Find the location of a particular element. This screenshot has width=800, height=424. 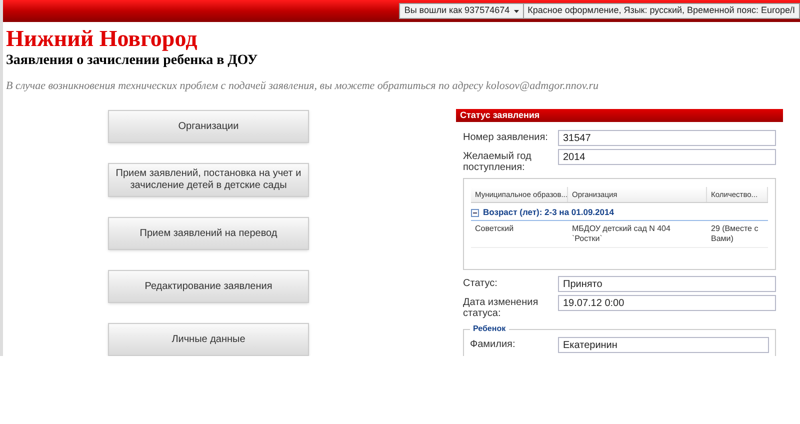

page-subtitle: Заявления о зачислении ребенка в ДОУ is located at coordinates (132, 61).